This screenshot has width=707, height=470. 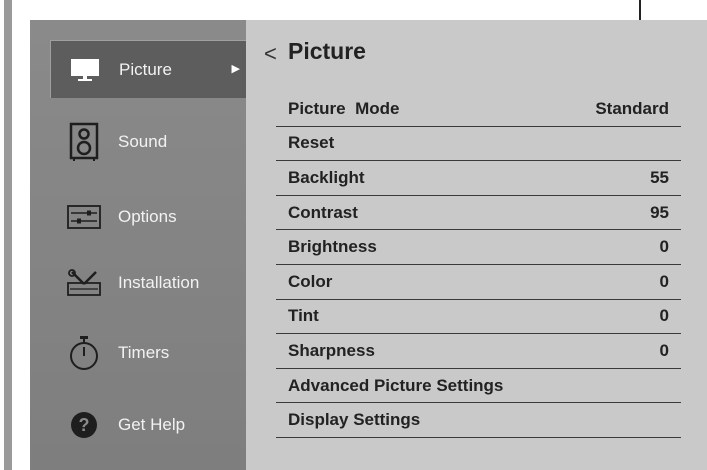 What do you see at coordinates (478, 420) in the screenshot?
I see `menu-row-display-settings: Display Settings` at bounding box center [478, 420].